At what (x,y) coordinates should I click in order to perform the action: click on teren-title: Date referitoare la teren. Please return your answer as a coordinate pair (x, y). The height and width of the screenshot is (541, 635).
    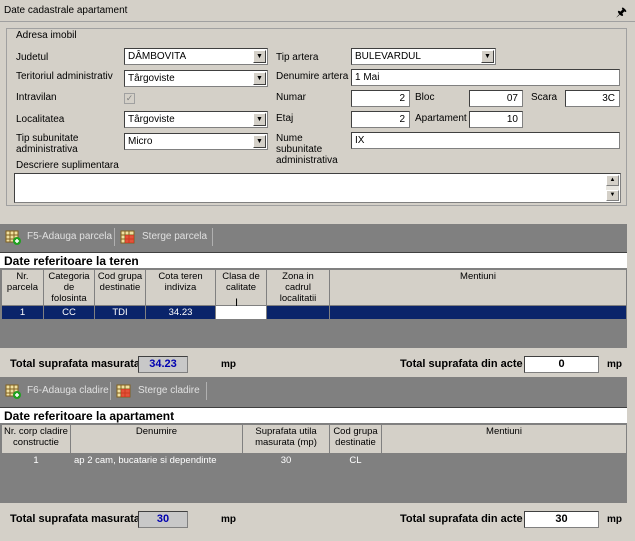
    Looking at the image, I should click on (313, 260).